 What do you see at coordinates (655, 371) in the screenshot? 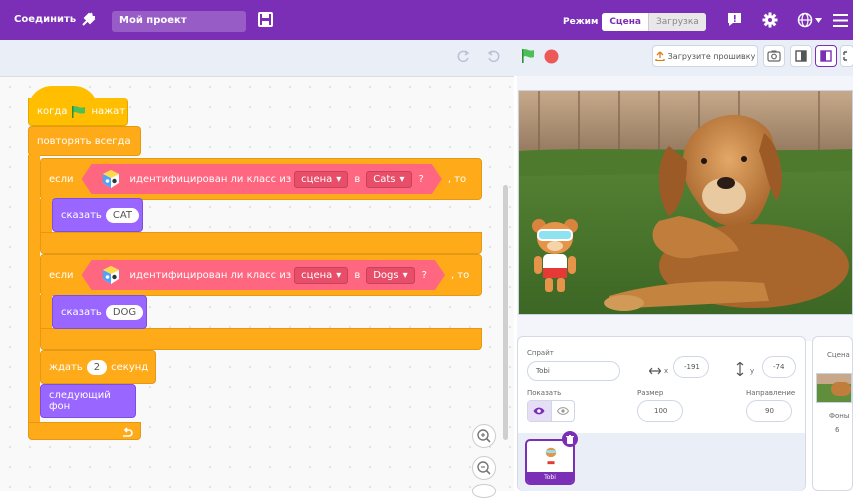
I see `x-arrows-icon` at bounding box center [655, 371].